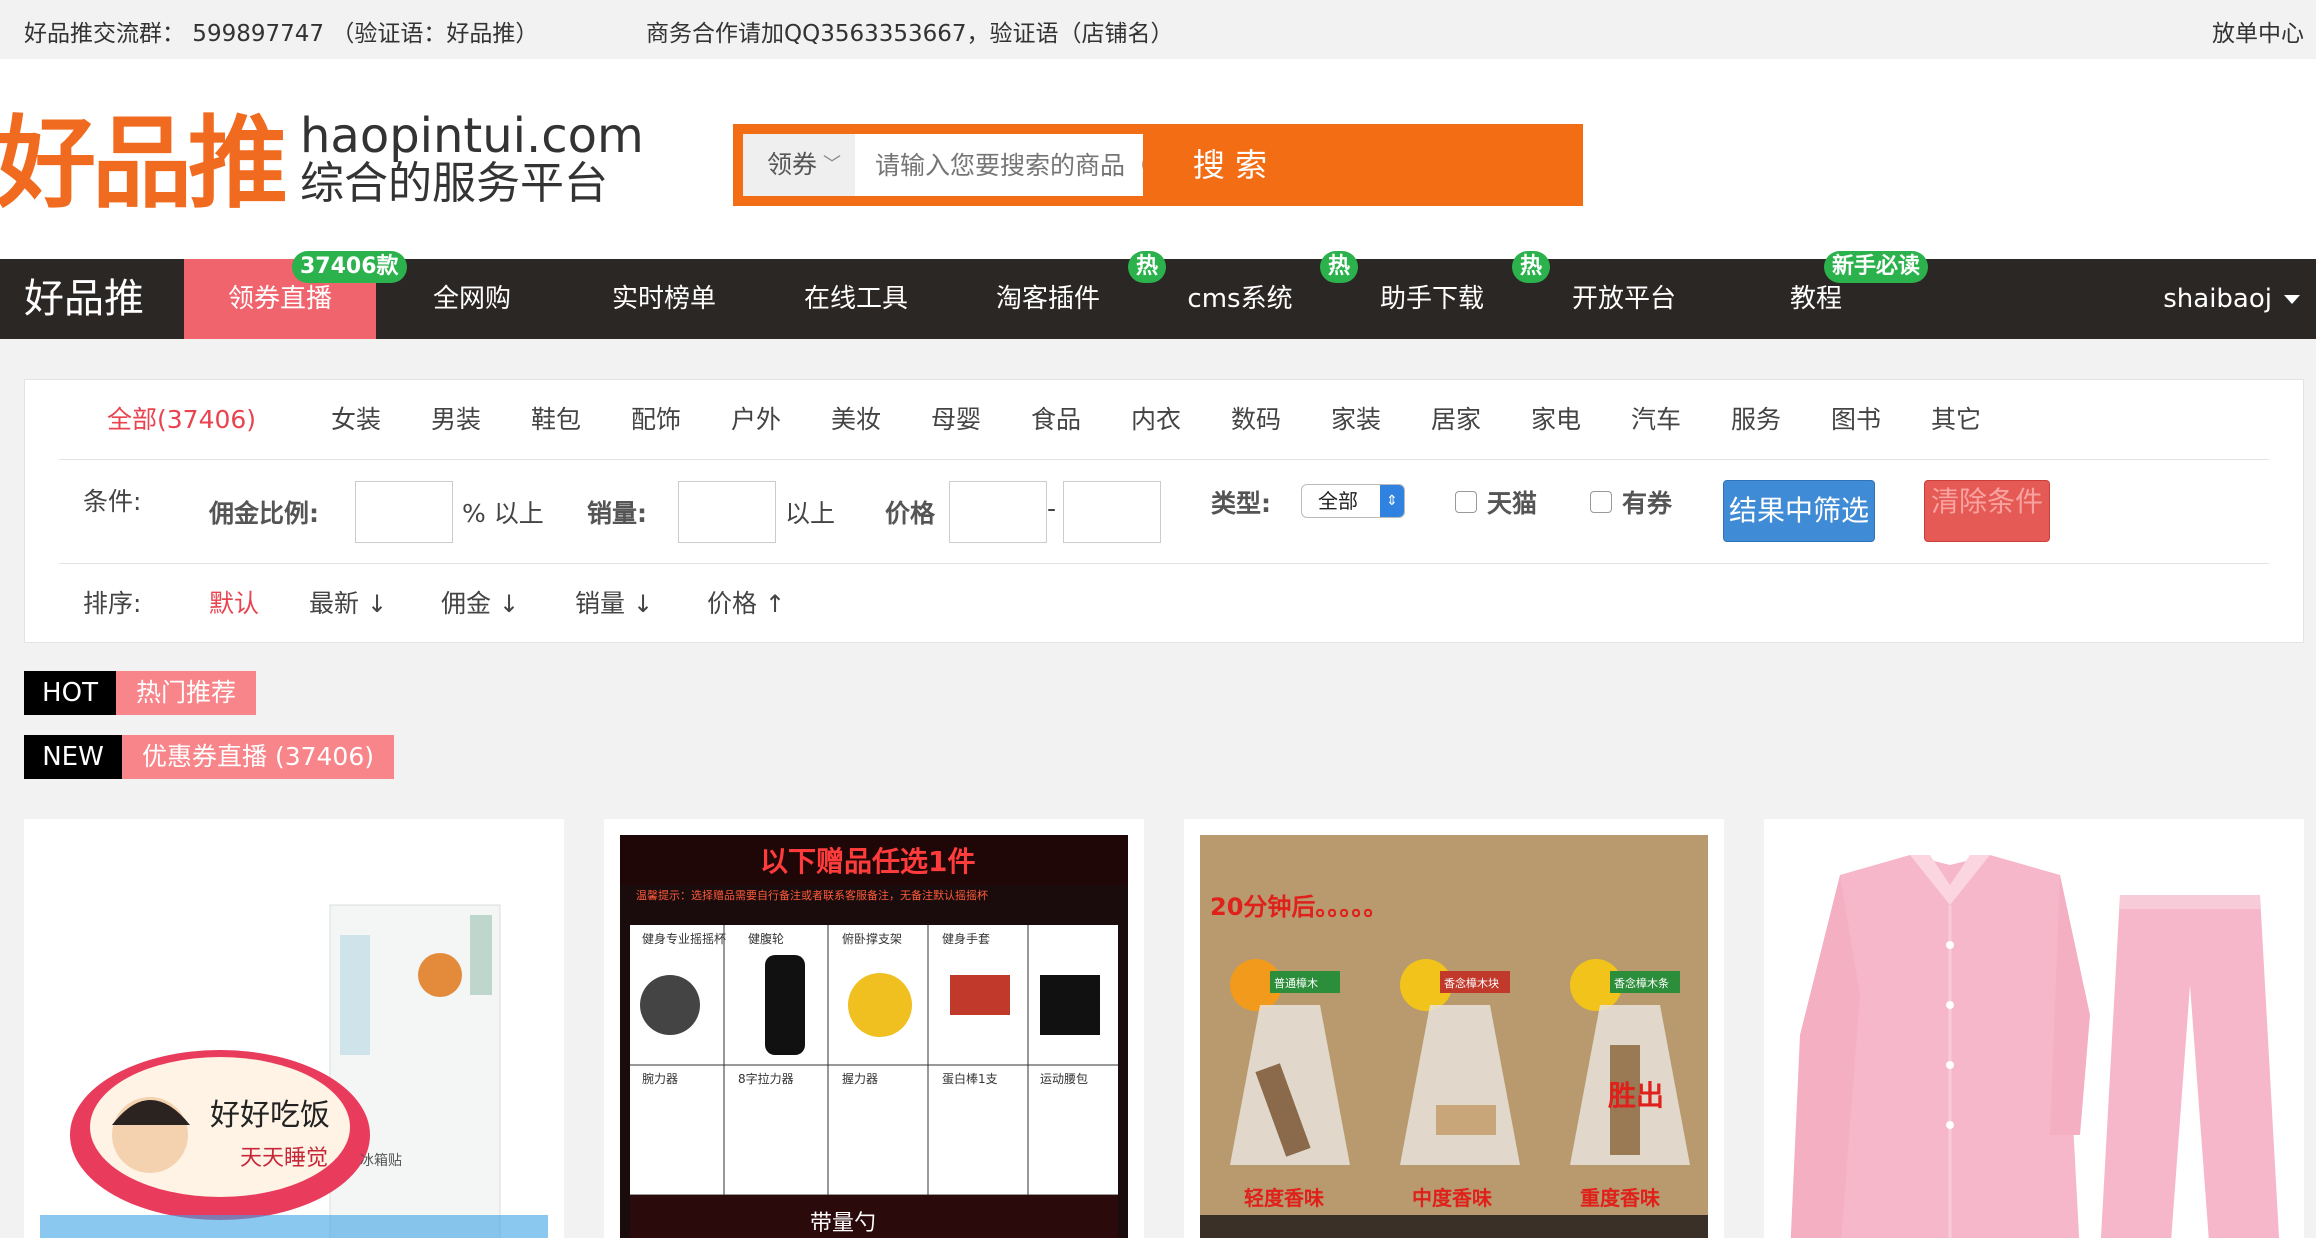 This screenshot has height=1238, width=2316. What do you see at coordinates (466, 603) in the screenshot?
I see `sort-option-label: 佣金` at bounding box center [466, 603].